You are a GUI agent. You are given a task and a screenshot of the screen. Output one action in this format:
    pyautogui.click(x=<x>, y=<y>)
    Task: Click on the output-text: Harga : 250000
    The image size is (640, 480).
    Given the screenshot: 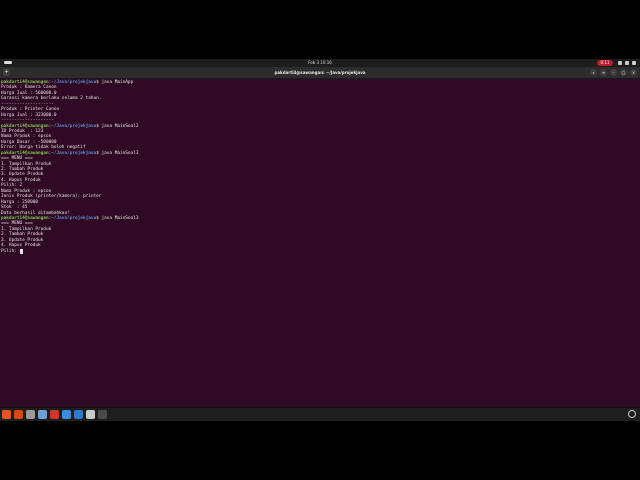 What is the action you would take?
    pyautogui.click(x=20, y=202)
    